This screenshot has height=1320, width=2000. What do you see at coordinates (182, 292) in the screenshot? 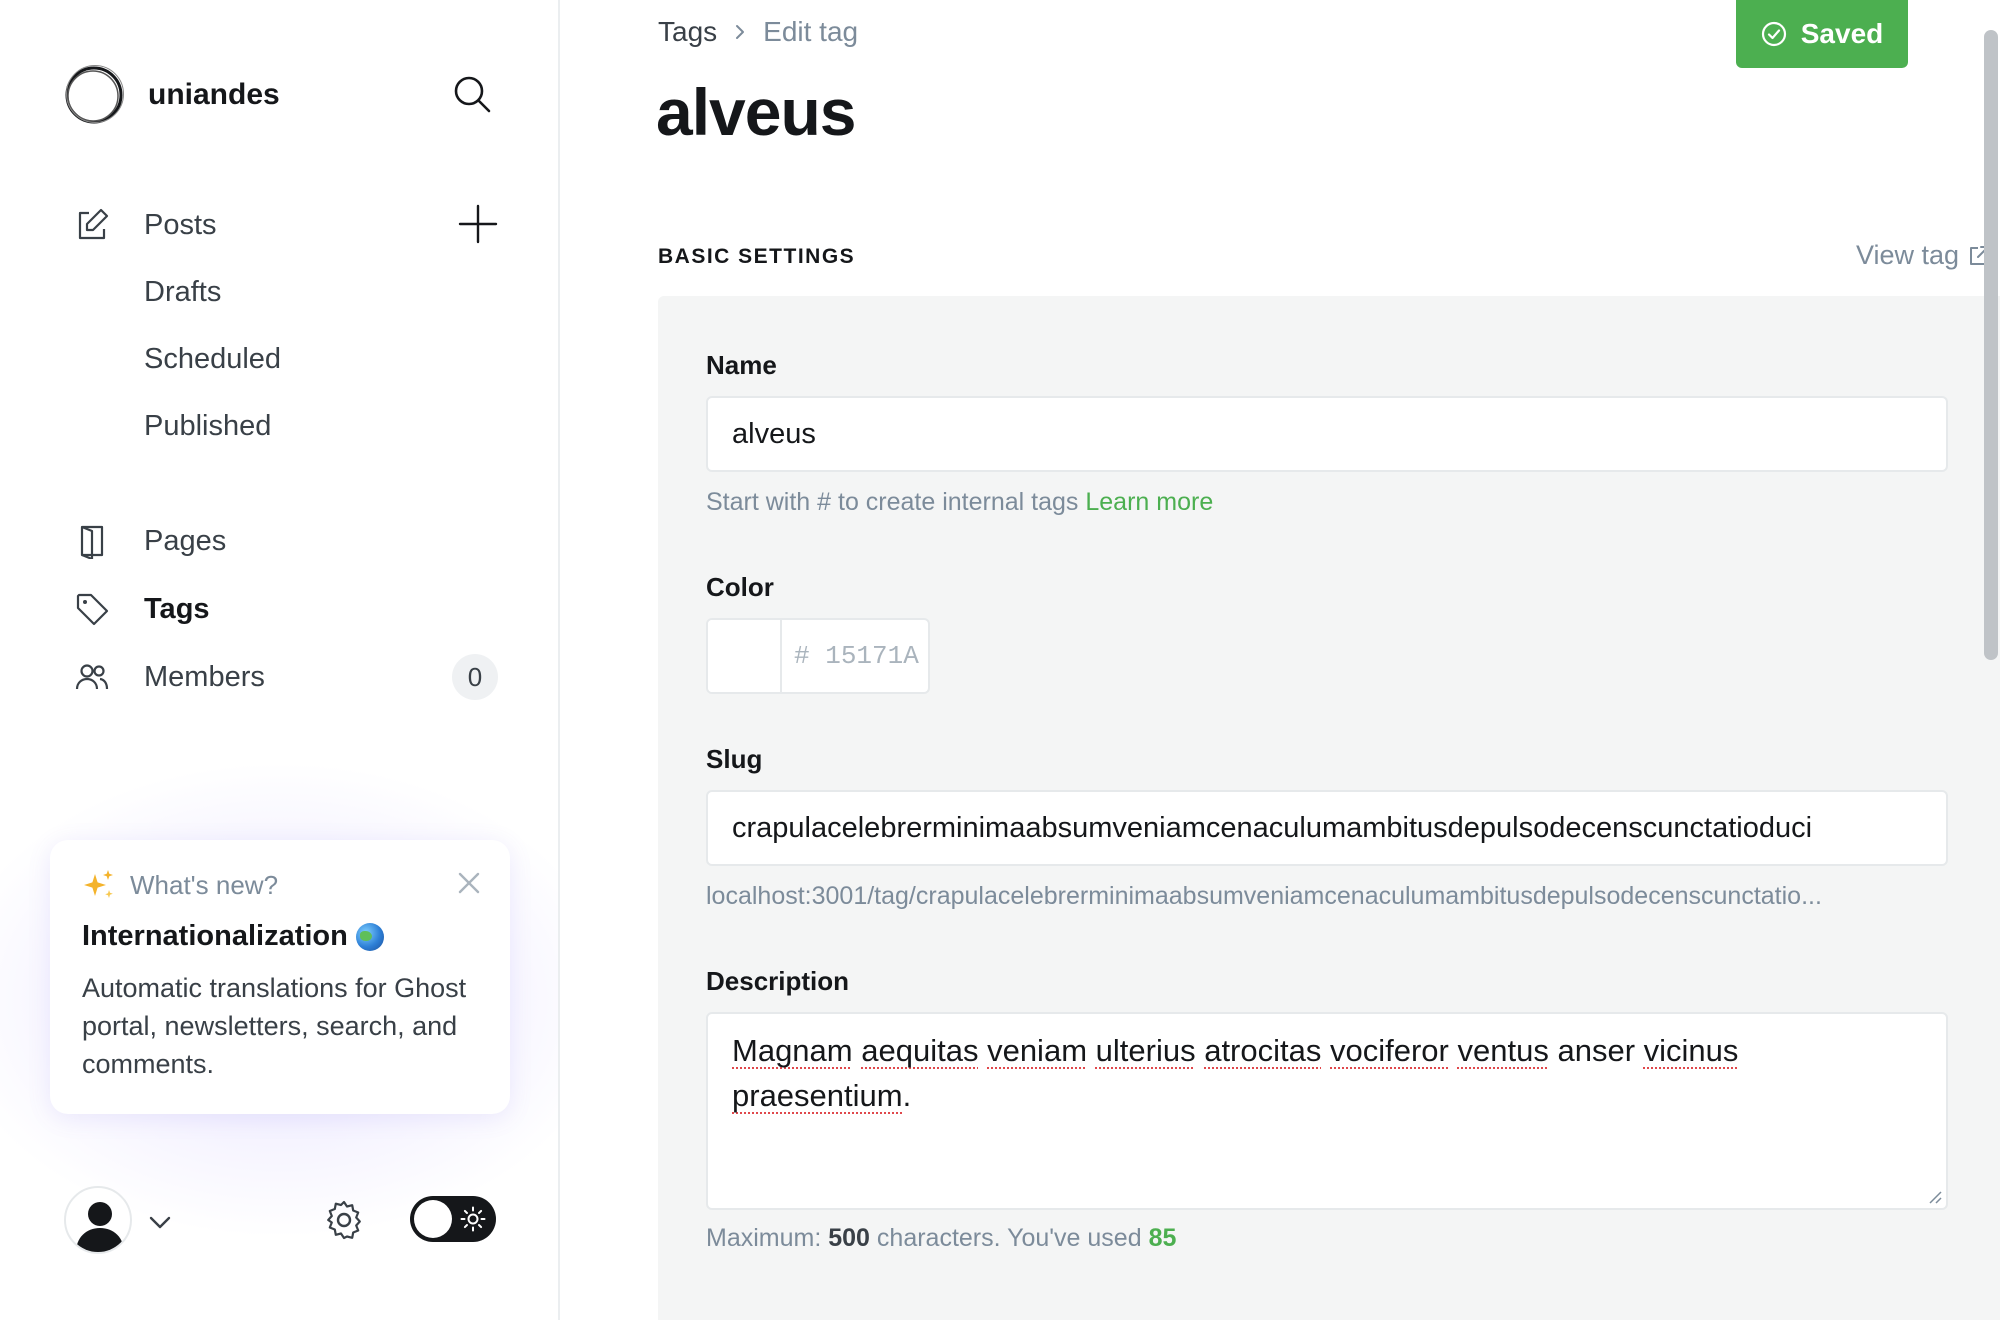
I see `sidebar-item-drafts: Drafts` at bounding box center [182, 292].